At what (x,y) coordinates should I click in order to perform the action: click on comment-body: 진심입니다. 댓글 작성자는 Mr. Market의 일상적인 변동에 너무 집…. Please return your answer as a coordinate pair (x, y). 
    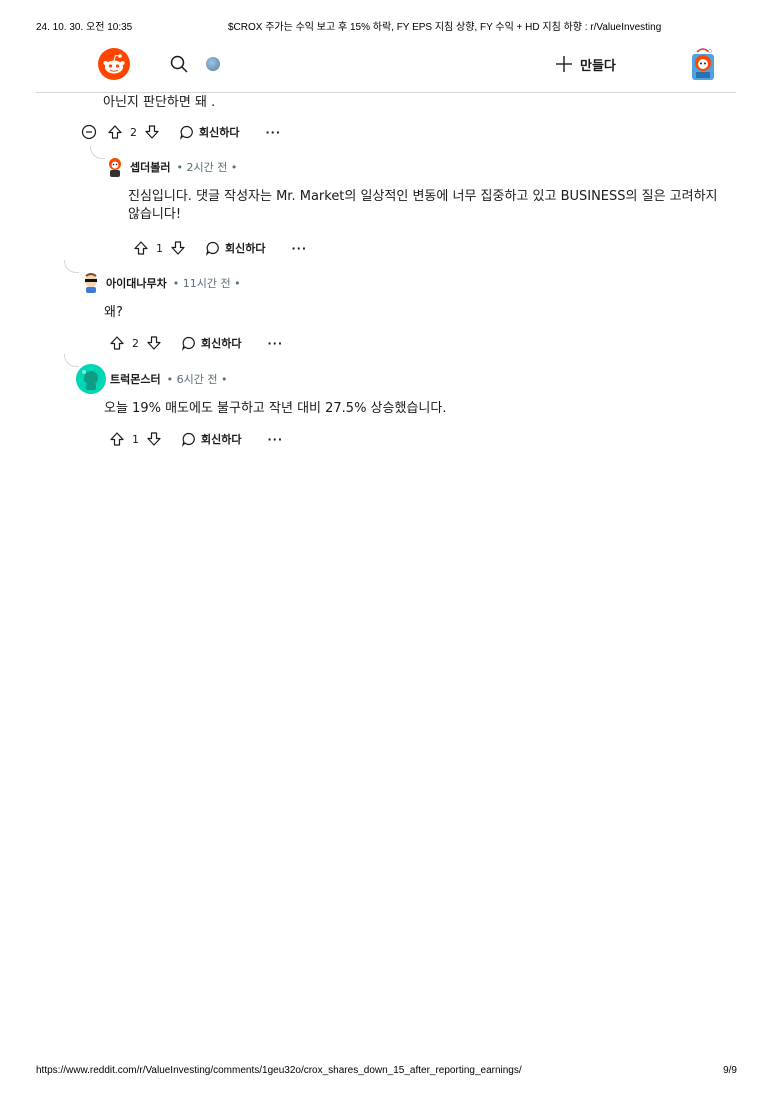
    Looking at the image, I should click on (423, 205).